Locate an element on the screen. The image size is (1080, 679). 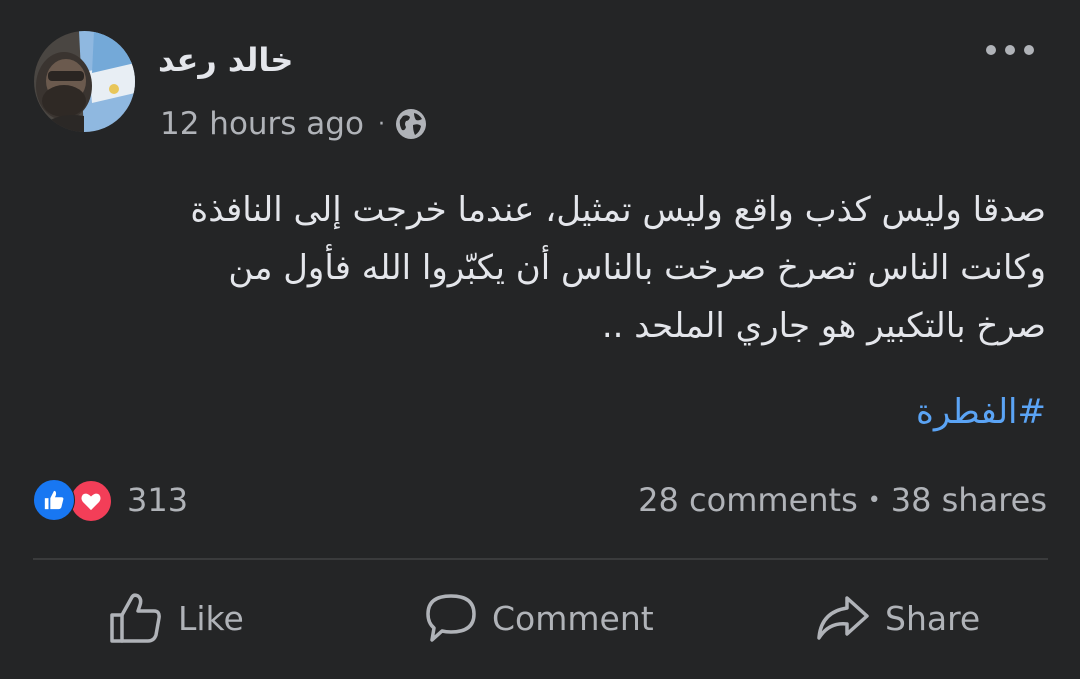
comments-count: 28 comments is located at coordinates (748, 500).